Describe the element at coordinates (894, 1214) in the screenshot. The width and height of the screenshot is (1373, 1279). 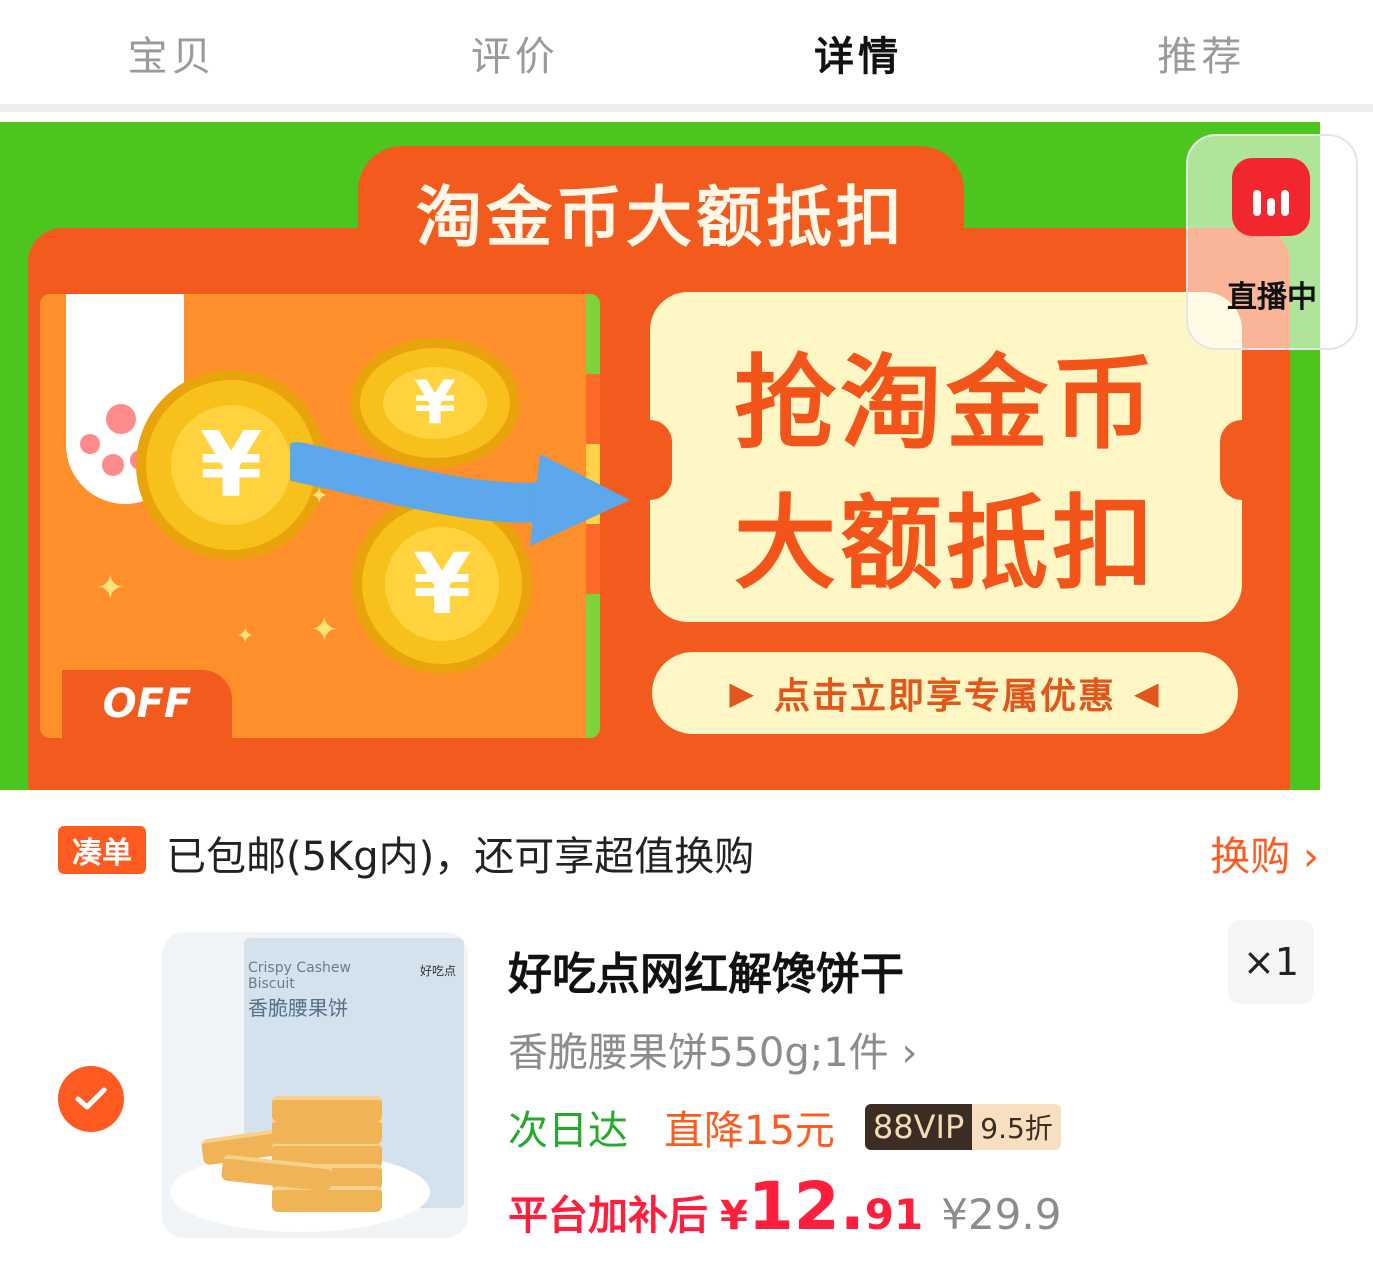
I see `price-decimal: 91` at that location.